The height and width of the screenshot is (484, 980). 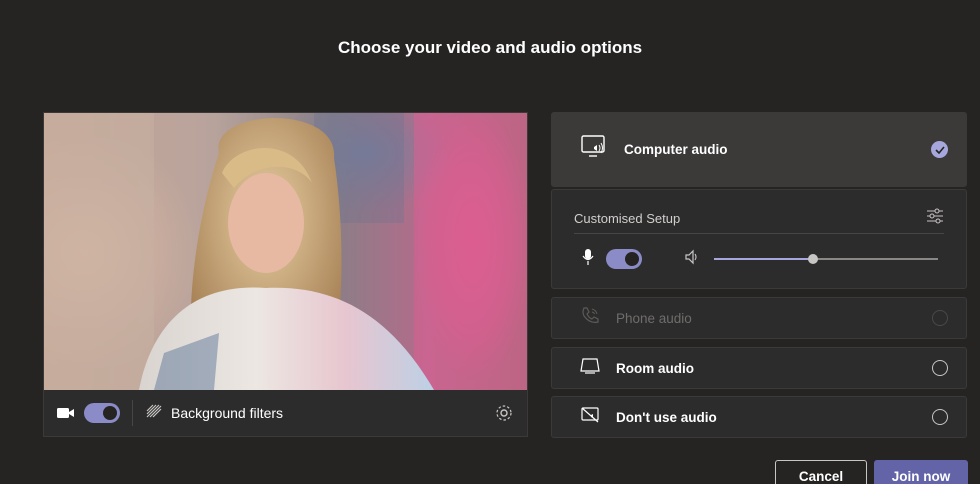 What do you see at coordinates (666, 417) in the screenshot?
I see `no-audio-label: Don't use audio` at bounding box center [666, 417].